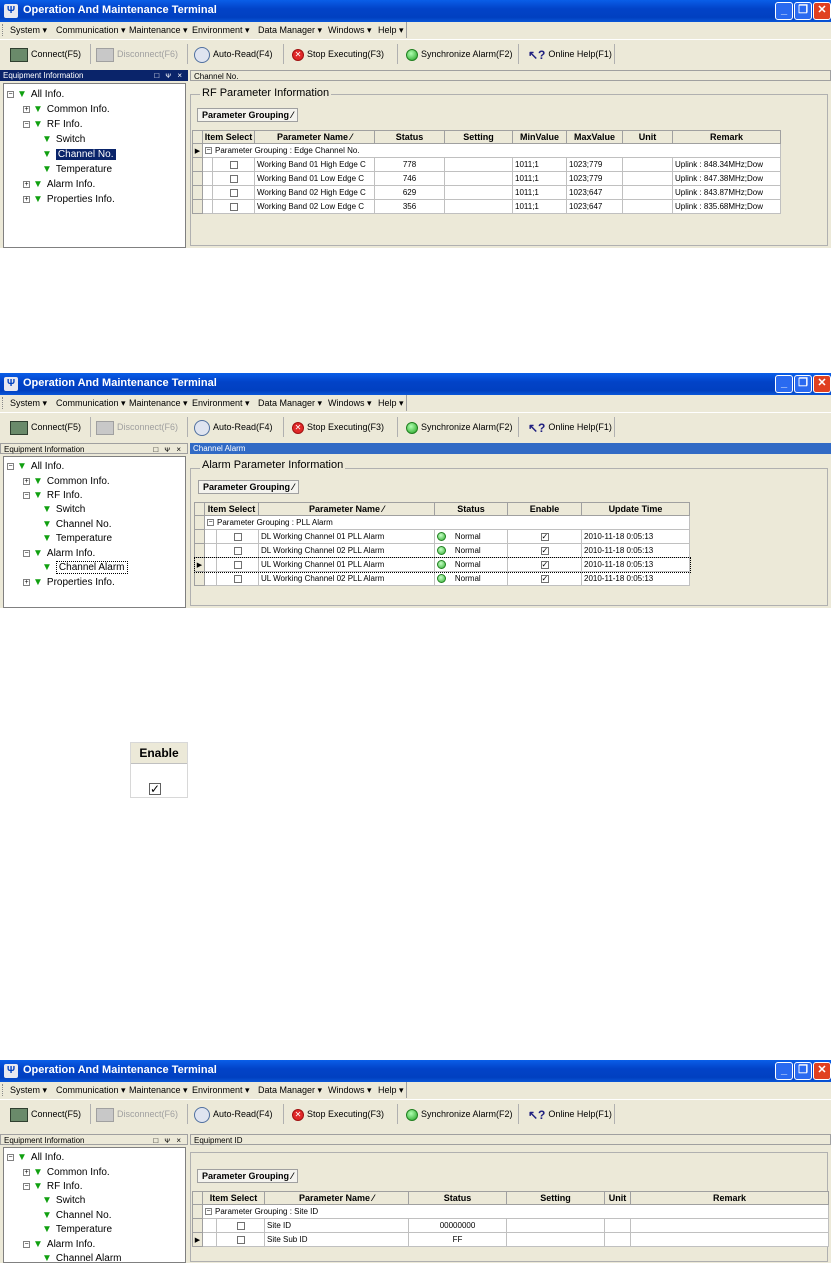  I want to click on minimize-button: _, so click(784, 1071).